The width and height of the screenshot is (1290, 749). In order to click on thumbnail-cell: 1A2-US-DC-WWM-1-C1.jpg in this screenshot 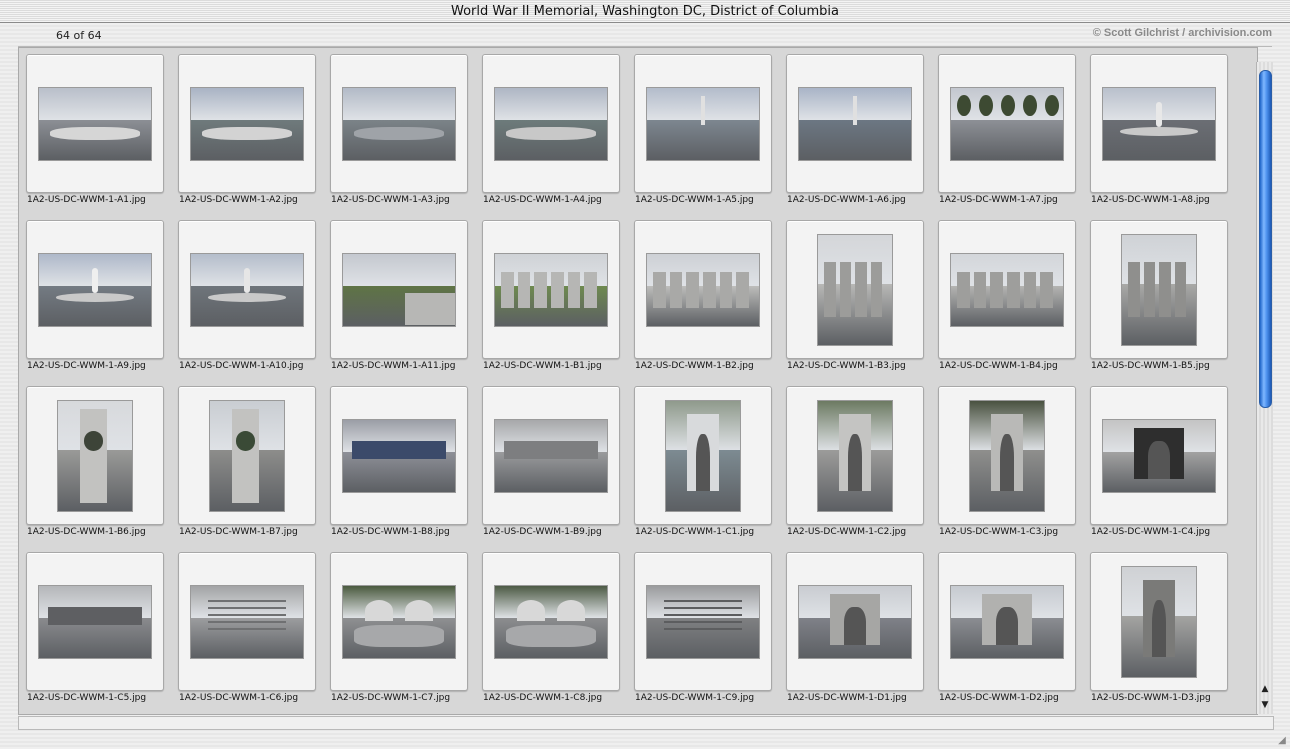, I will do `click(702, 459)`.